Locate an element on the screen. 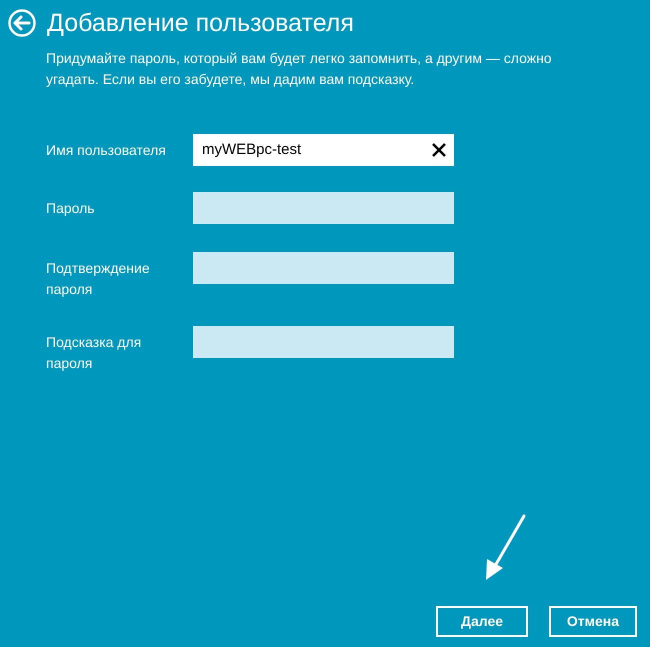 The image size is (650, 647). arrow-drawing is located at coordinates (505, 548).